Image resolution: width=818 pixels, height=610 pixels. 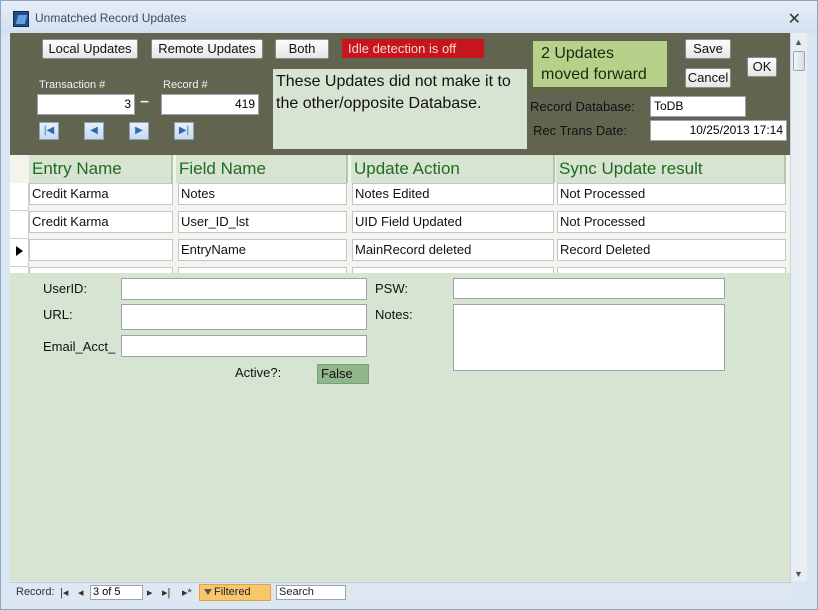 I want to click on first-record-nav-icon: |◂, so click(x=64, y=592).